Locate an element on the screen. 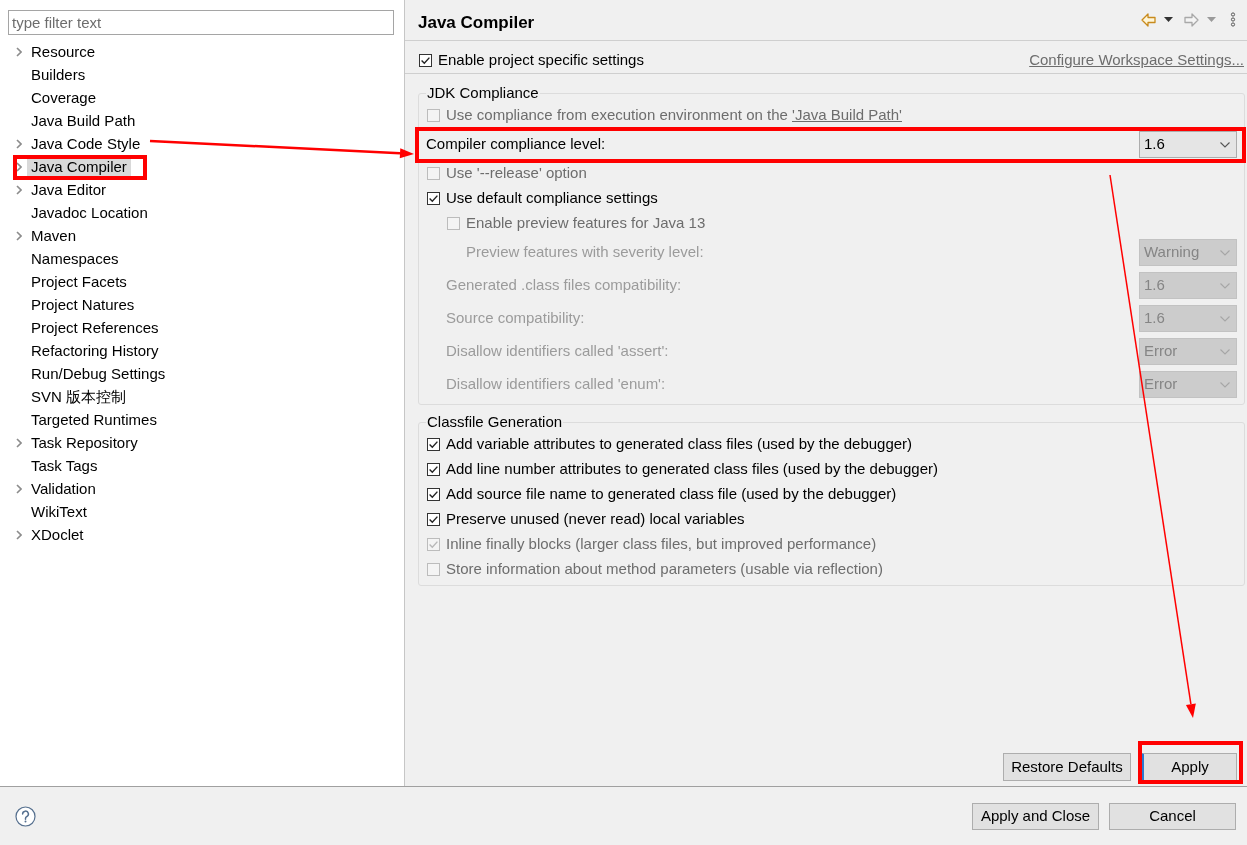  dropdown: 1.6 is located at coordinates (1188, 144).